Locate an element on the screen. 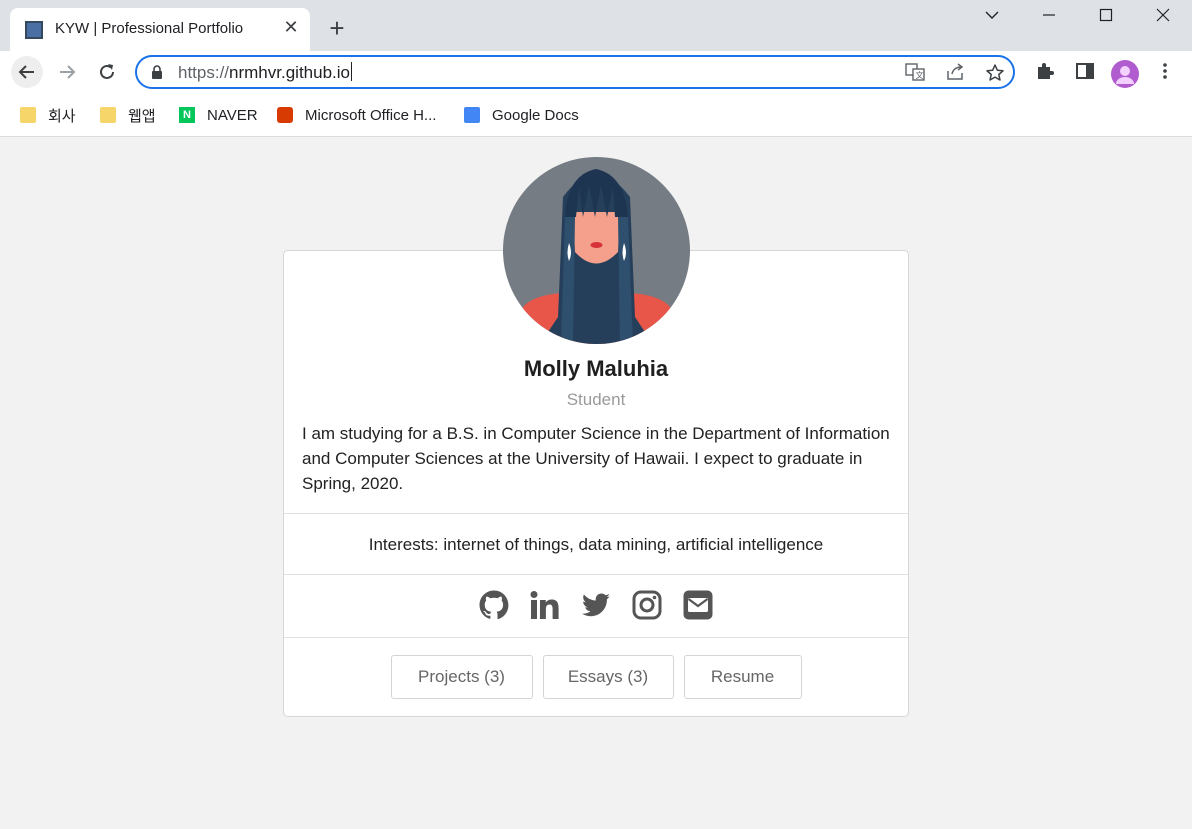  linkedin-icon is located at coordinates (544, 605).